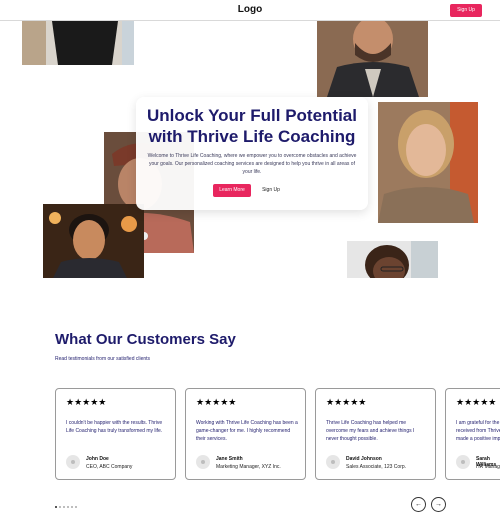 The image size is (500, 519). Describe the element at coordinates (376, 467) in the screenshot. I see `testimonial-role: Sales Associate, 123 Corp.` at that location.